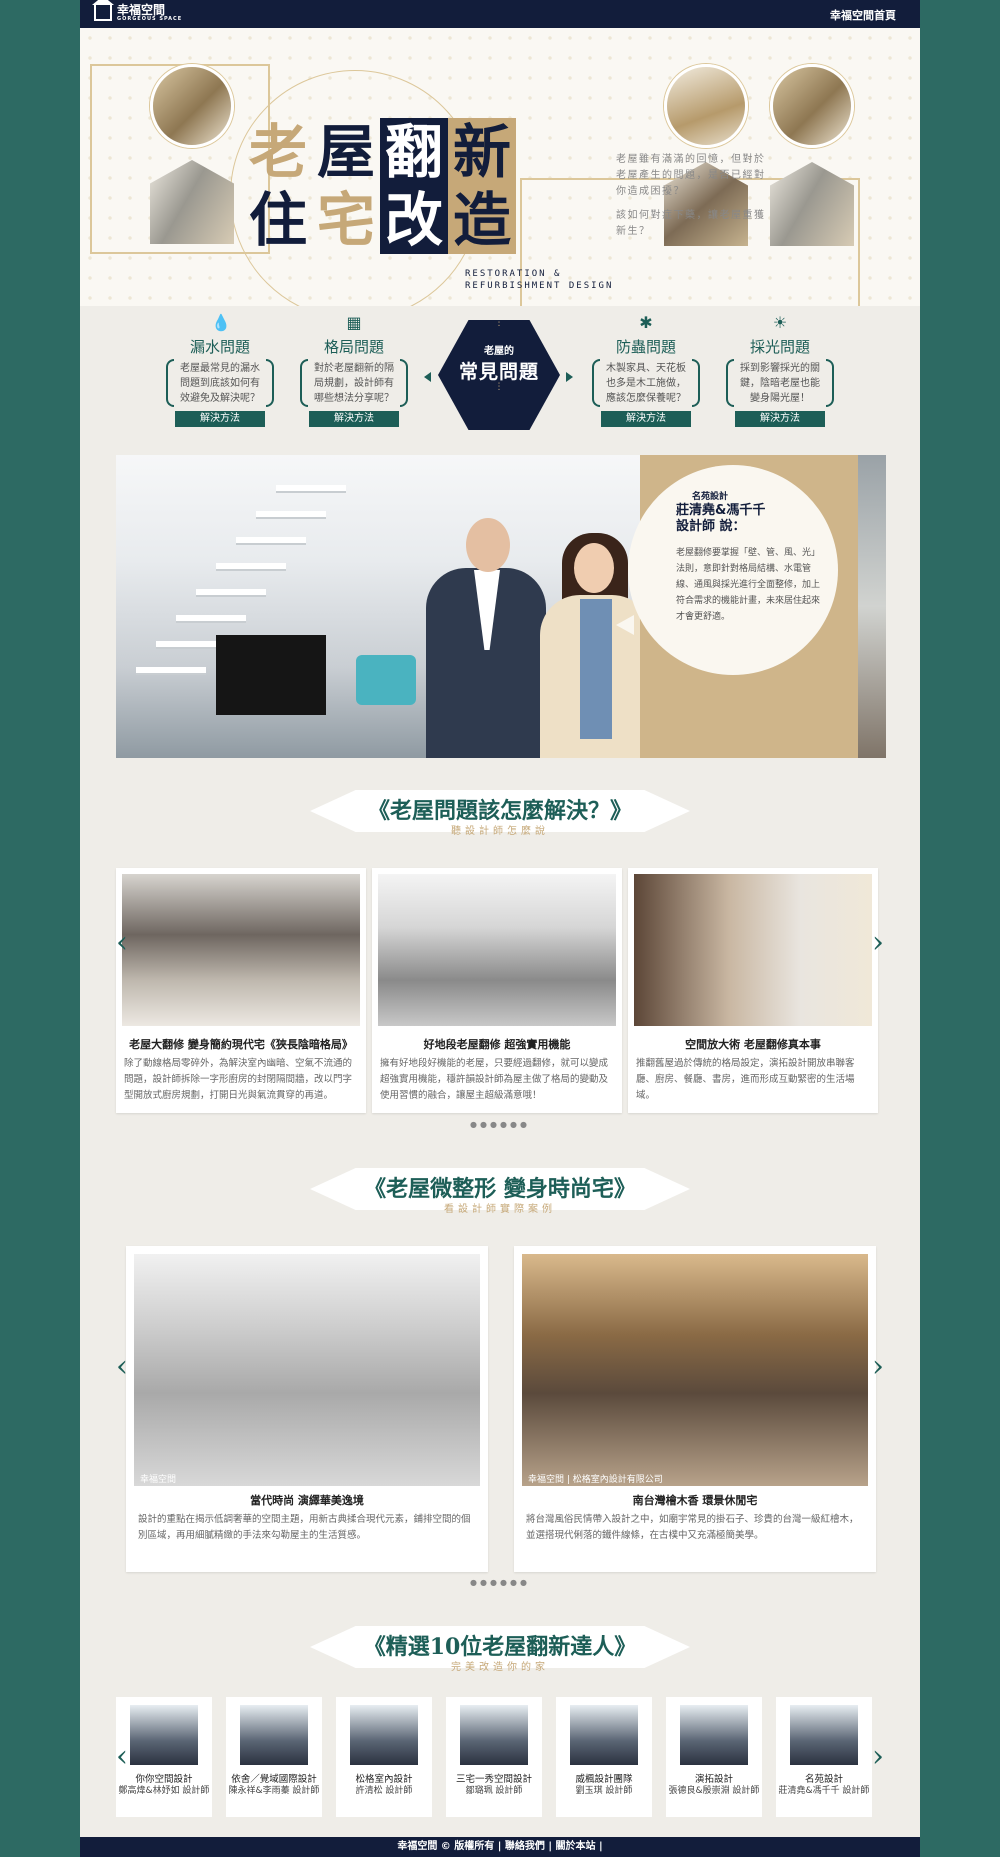  I want to click on site-logo: 幸福空間 GORGEOUS SPACE, so click(137, 11).